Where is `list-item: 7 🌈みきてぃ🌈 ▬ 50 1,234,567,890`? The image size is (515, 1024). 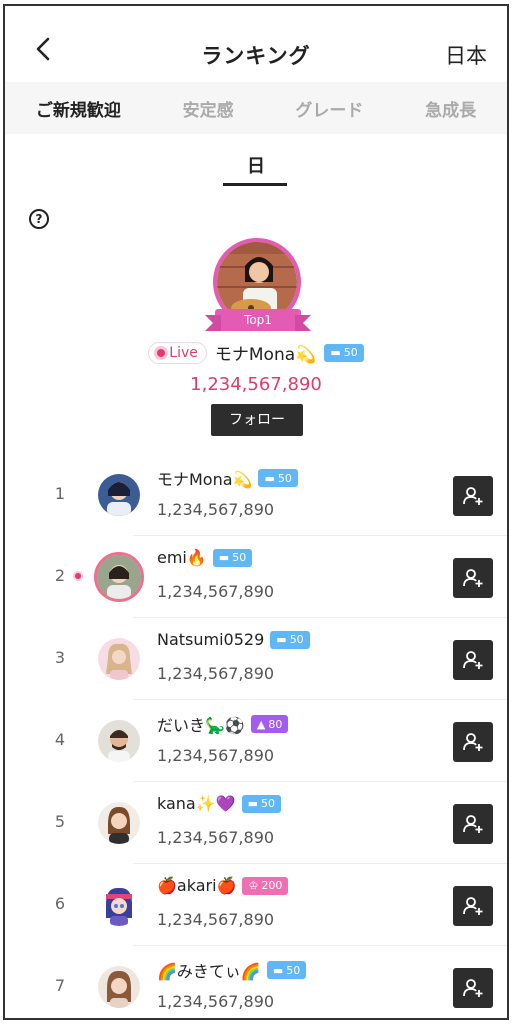 list-item: 7 🌈みきてぃ🌈 ▬ 50 1,234,567,890 is located at coordinates (256, 982).